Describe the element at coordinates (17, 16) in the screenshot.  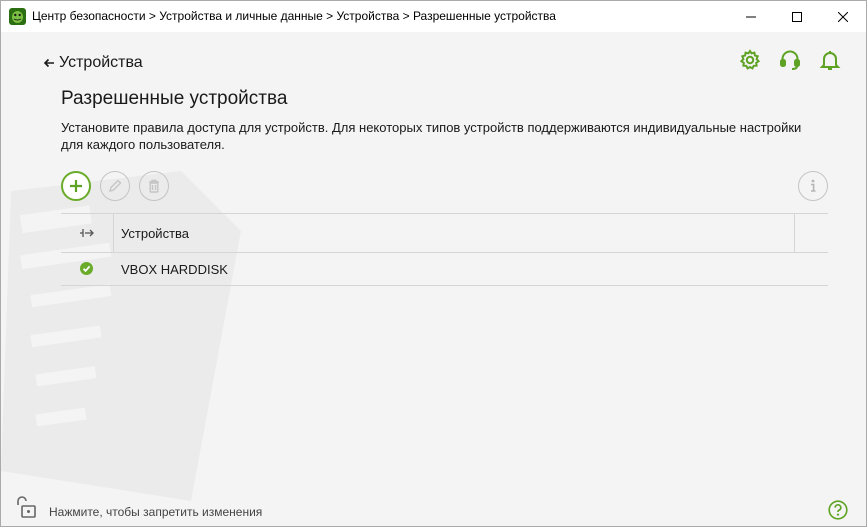
I see `drweb-spider-icon` at that location.